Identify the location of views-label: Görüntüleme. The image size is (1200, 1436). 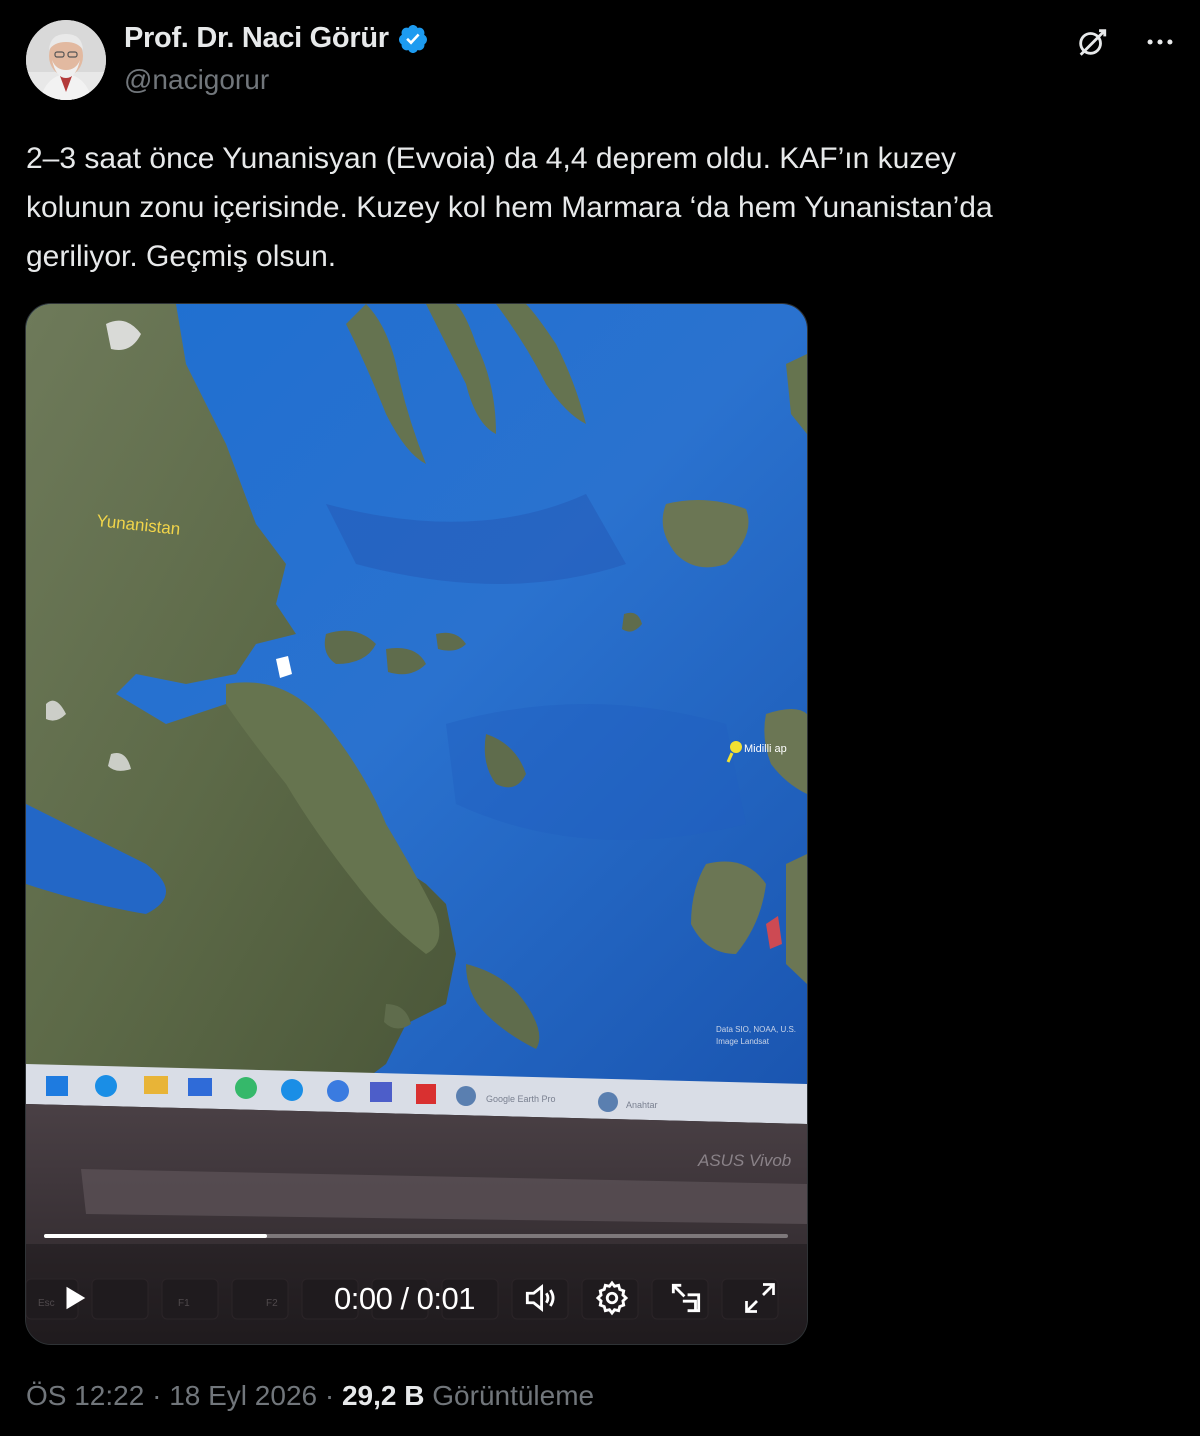
(509, 1395).